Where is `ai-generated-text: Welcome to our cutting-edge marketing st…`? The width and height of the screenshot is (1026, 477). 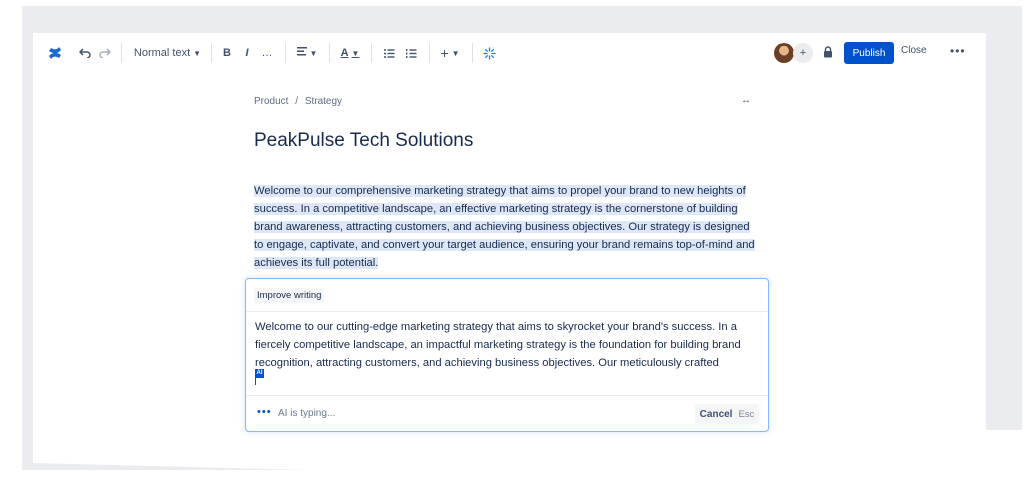
ai-generated-text: Welcome to our cutting-edge marketing st… is located at coordinates (507, 345).